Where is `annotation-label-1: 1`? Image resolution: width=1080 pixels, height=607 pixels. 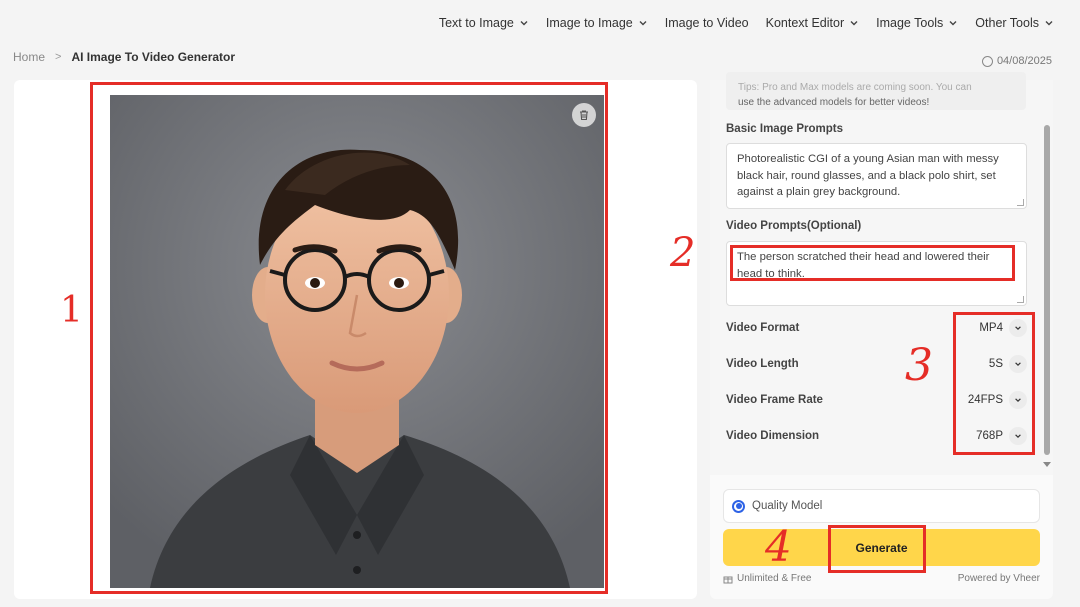 annotation-label-1: 1 is located at coordinates (71, 310).